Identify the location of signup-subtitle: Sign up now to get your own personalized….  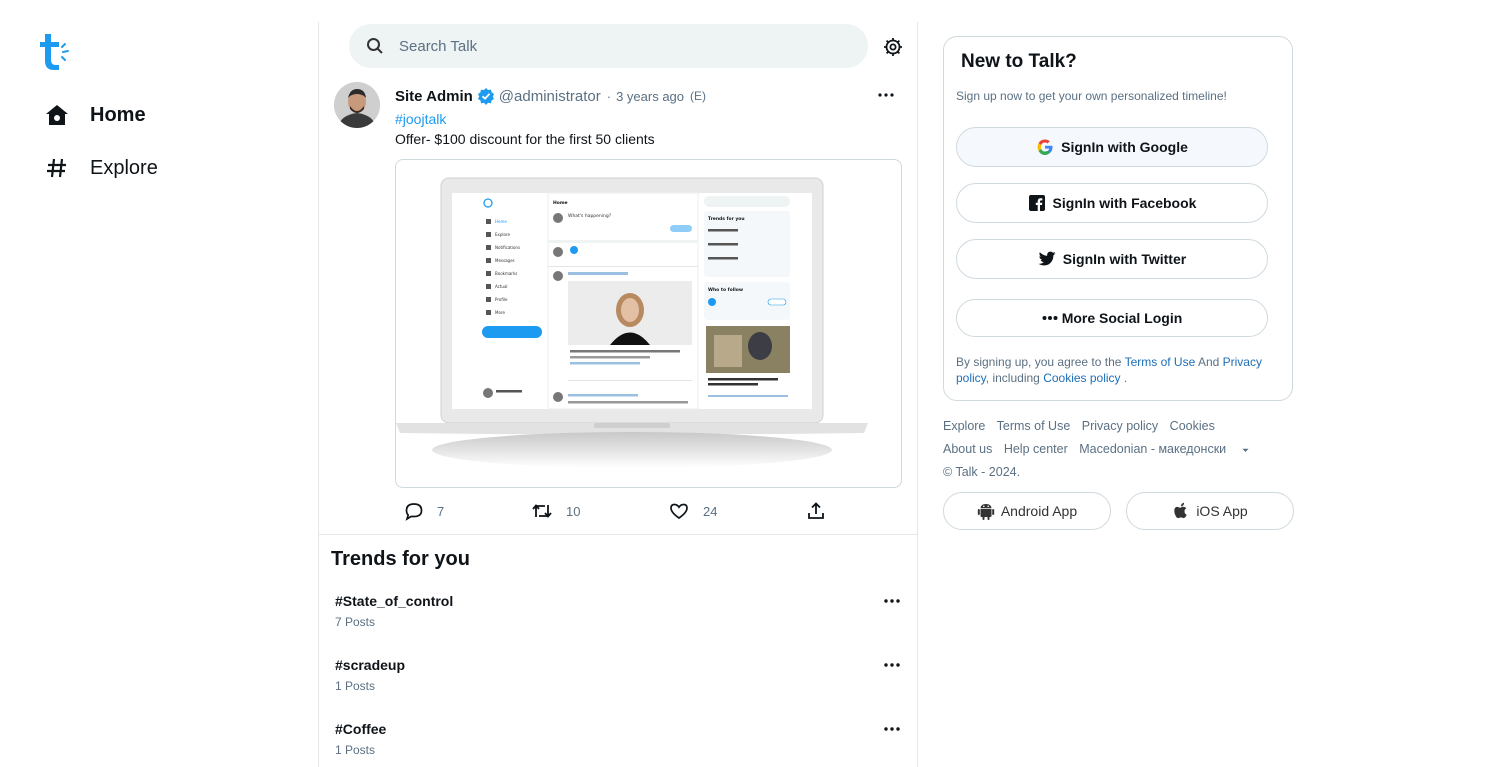
(1091, 96).